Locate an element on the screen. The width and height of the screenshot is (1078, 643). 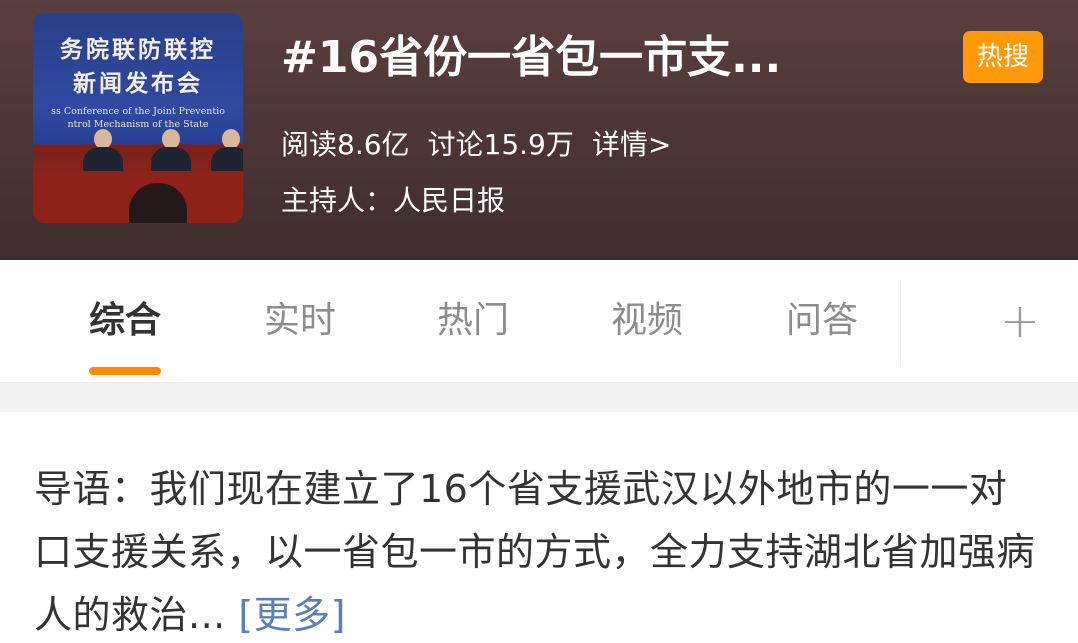
tab-comprehensive: 综合 is located at coordinates (125, 321).